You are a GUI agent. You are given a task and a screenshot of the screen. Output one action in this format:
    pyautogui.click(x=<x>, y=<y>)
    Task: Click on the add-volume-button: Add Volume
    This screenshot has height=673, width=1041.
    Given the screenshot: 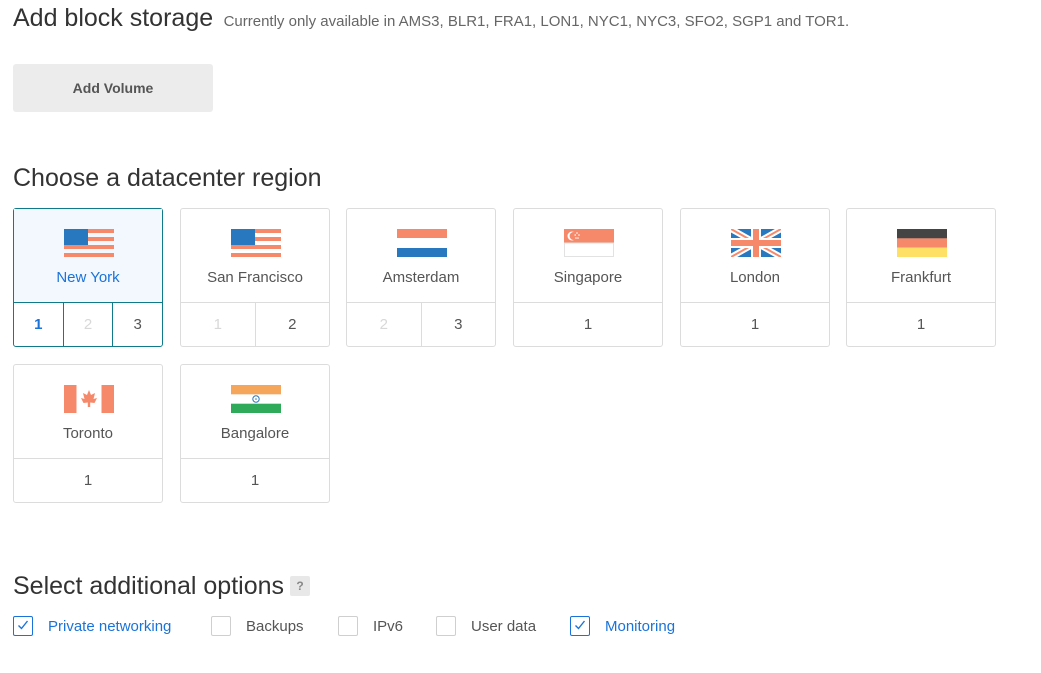 What is the action you would take?
    pyautogui.click(x=113, y=88)
    